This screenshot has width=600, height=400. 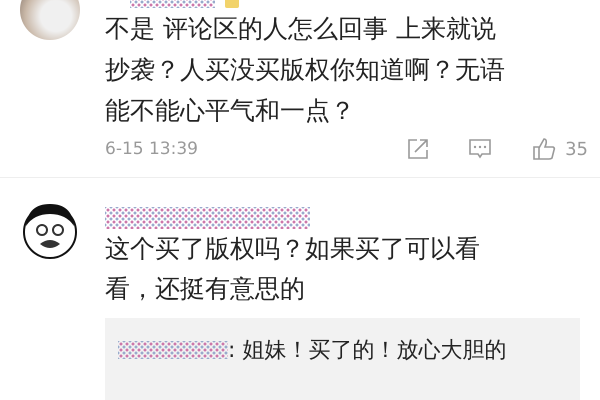 I want to click on reply-text: : 姐妹！买了的！放心大胆的, so click(x=367, y=351).